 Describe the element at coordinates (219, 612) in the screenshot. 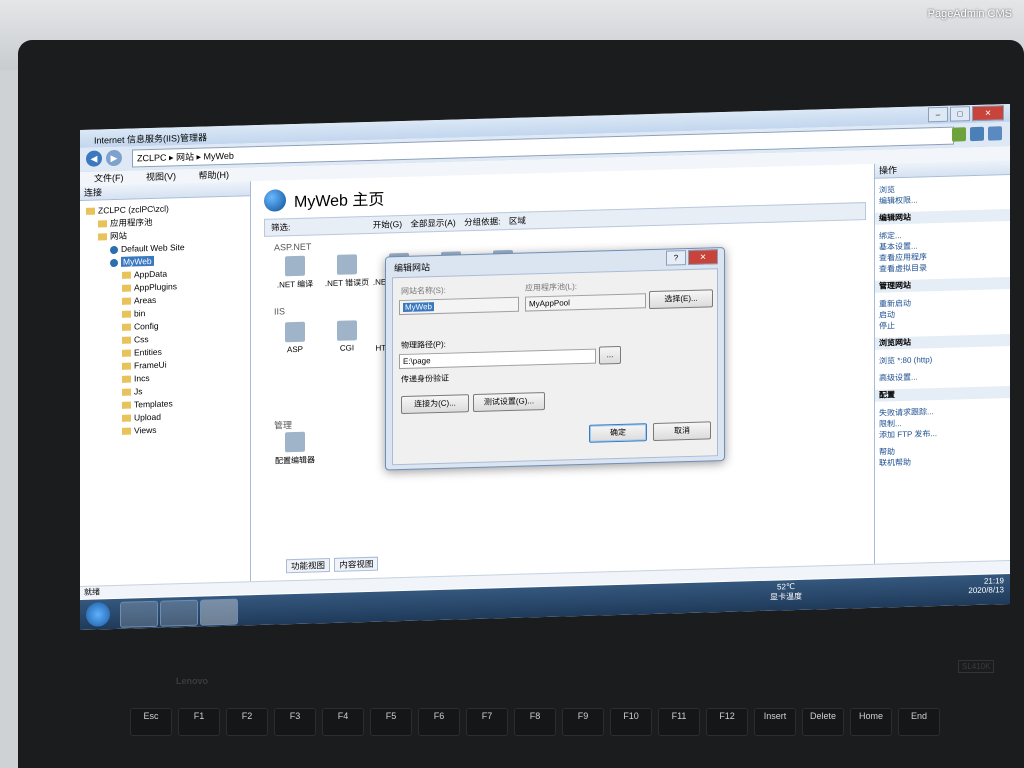

I see `taskbar-iis-manager` at that location.